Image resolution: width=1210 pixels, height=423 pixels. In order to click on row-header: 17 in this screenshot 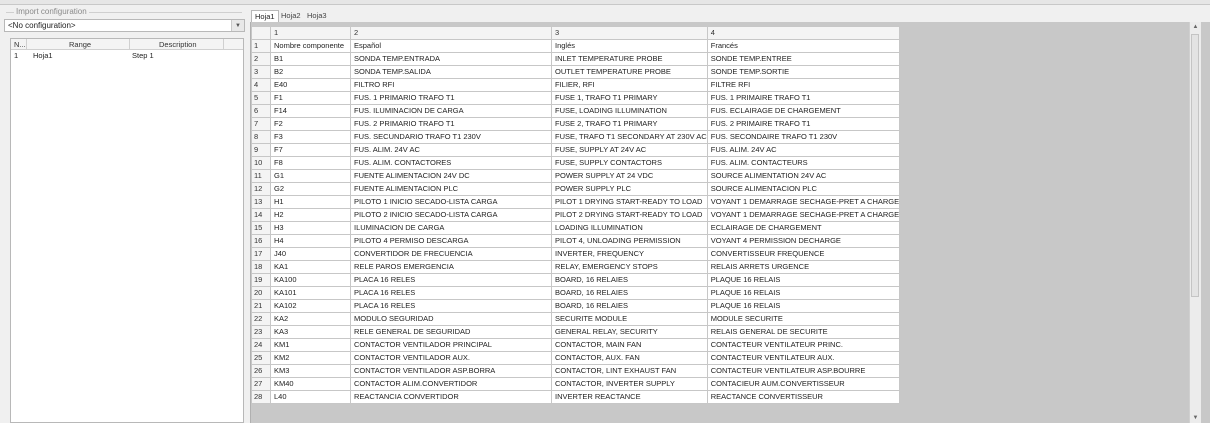, I will do `click(261, 254)`.